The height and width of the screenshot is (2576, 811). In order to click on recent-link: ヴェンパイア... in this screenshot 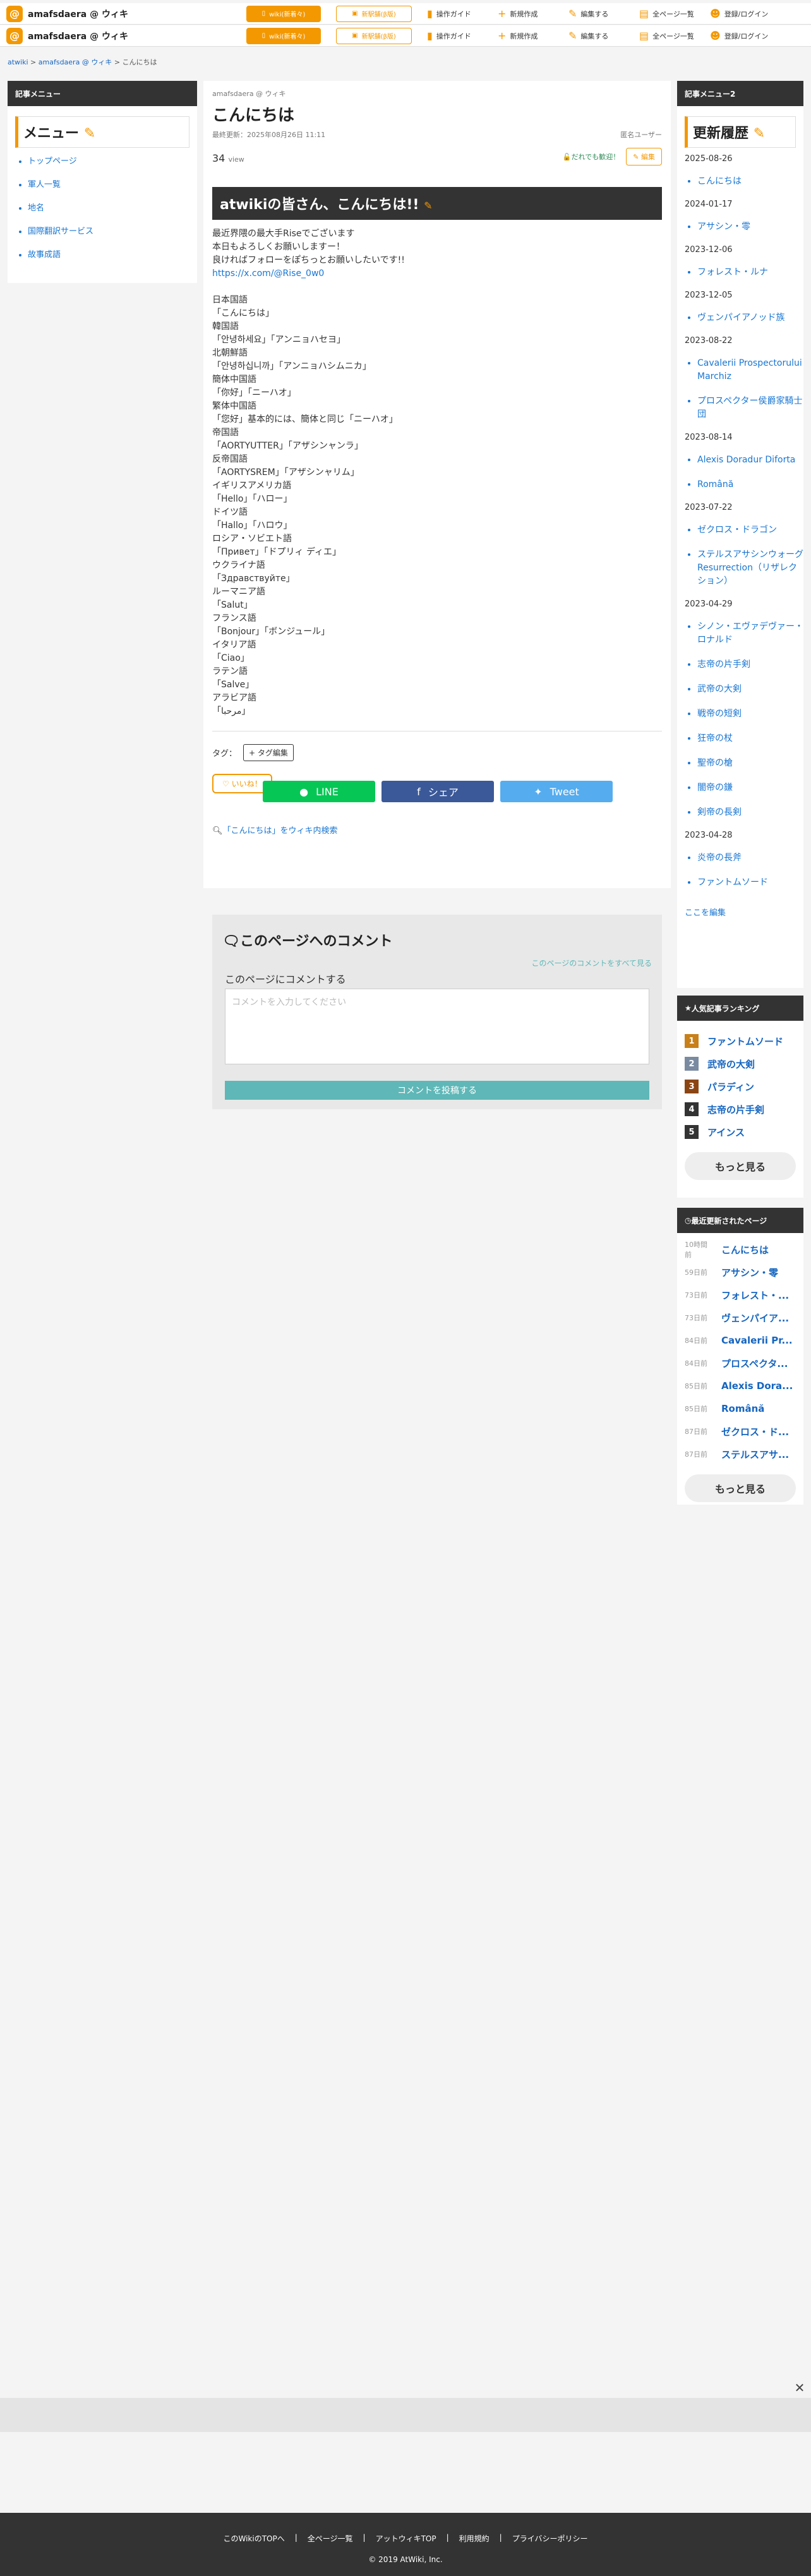, I will do `click(755, 1318)`.